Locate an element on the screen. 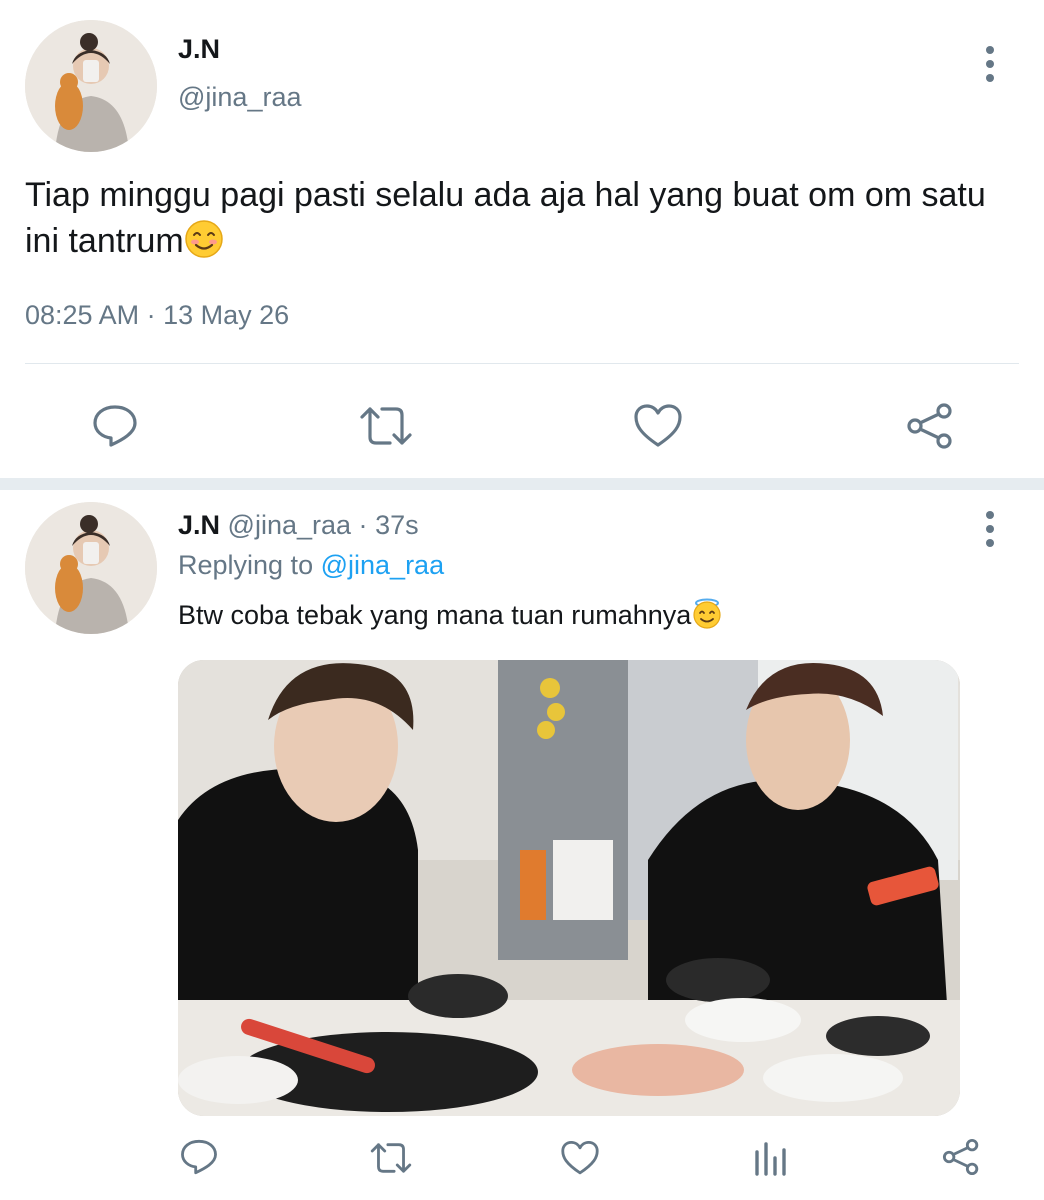 The width and height of the screenshot is (1044, 1200). tweet-timestamp: 08:25 AM · 13 May 26 is located at coordinates (157, 315).